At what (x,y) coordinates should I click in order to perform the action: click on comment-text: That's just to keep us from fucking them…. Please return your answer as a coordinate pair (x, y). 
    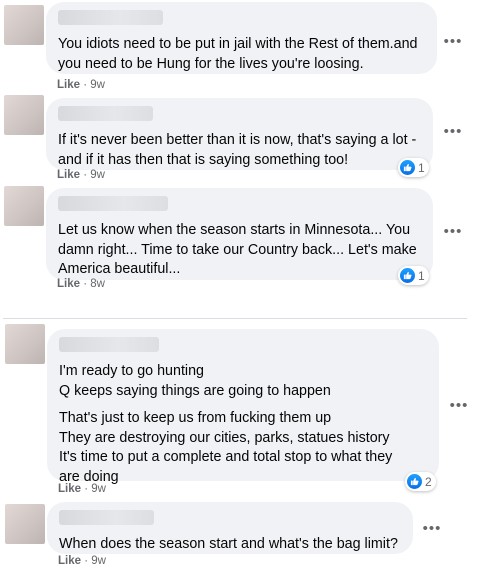
    Looking at the image, I should click on (226, 447).